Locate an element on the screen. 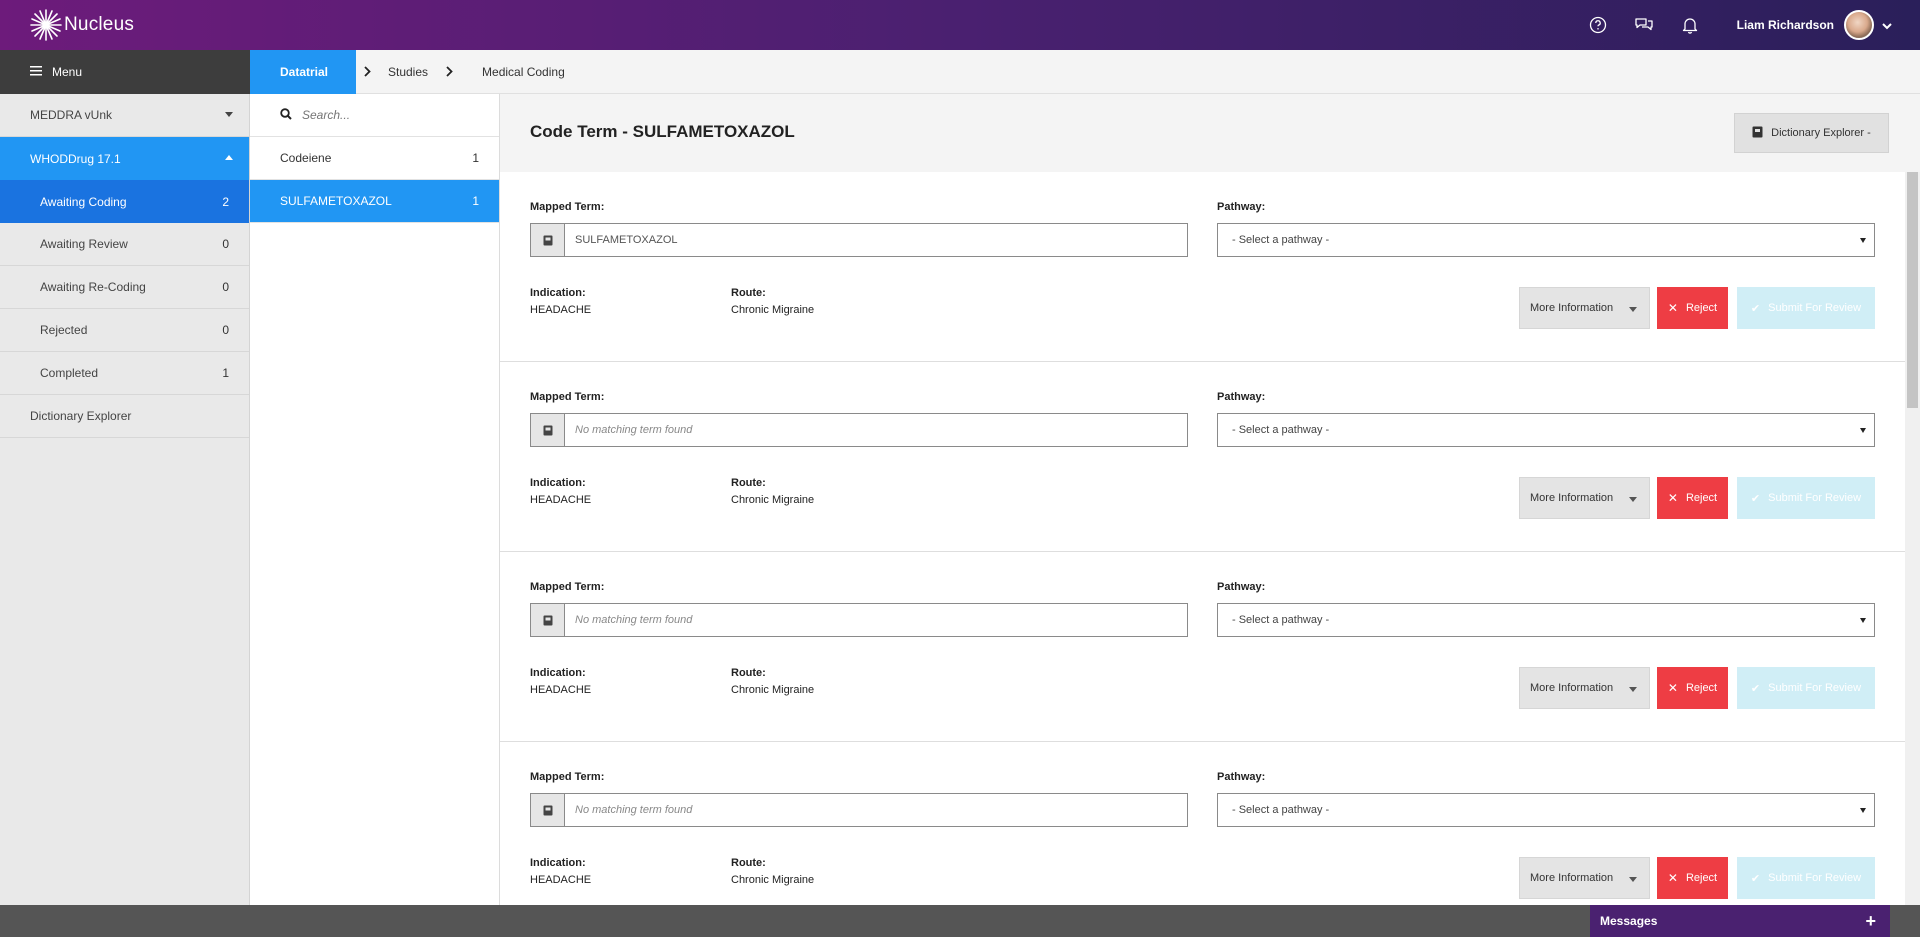 The image size is (1920, 937). sidebar-item-completed: Completed 1 is located at coordinates (124, 373).